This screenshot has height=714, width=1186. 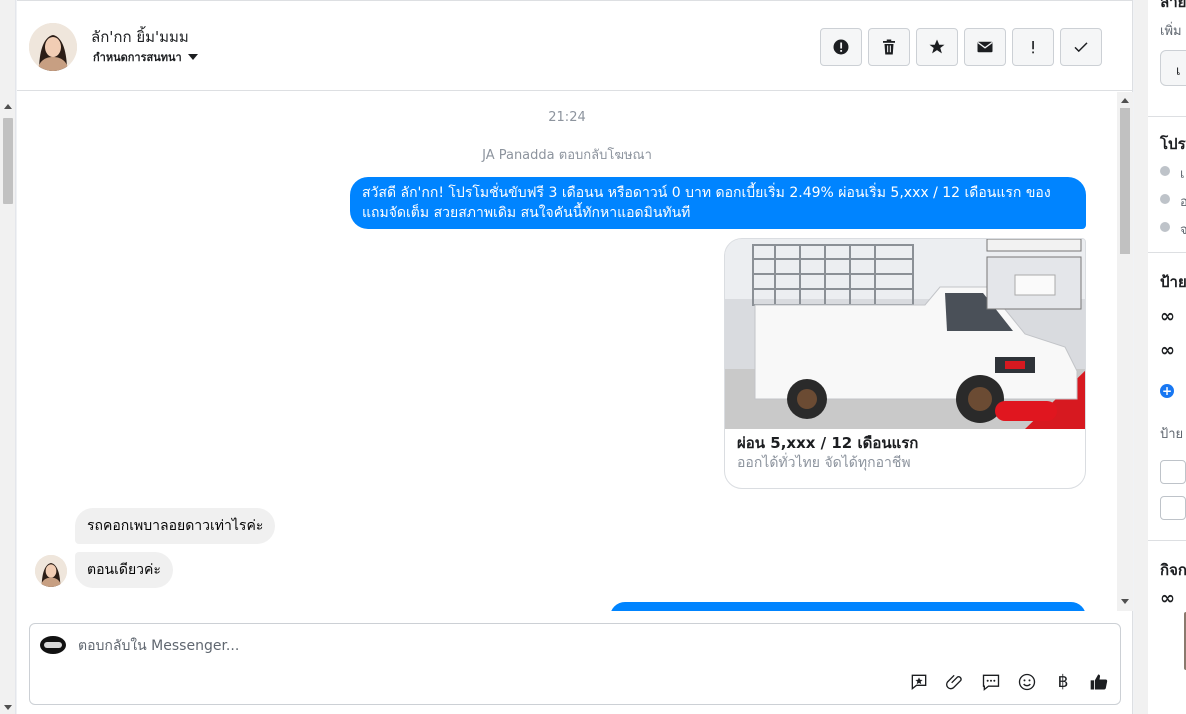 What do you see at coordinates (137, 57) in the screenshot?
I see `assign-label: กำหนดการสนทนา` at bounding box center [137, 57].